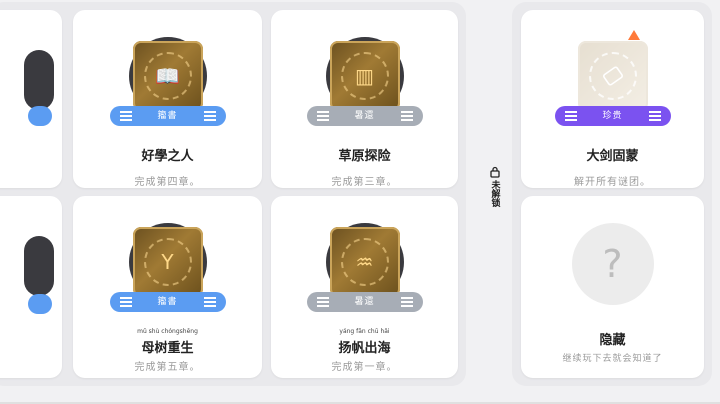 This screenshot has width=720, height=404. I want to click on achievement-card-rare: 珍贵 大剑固蒙 解开所有谜团。, so click(612, 99).